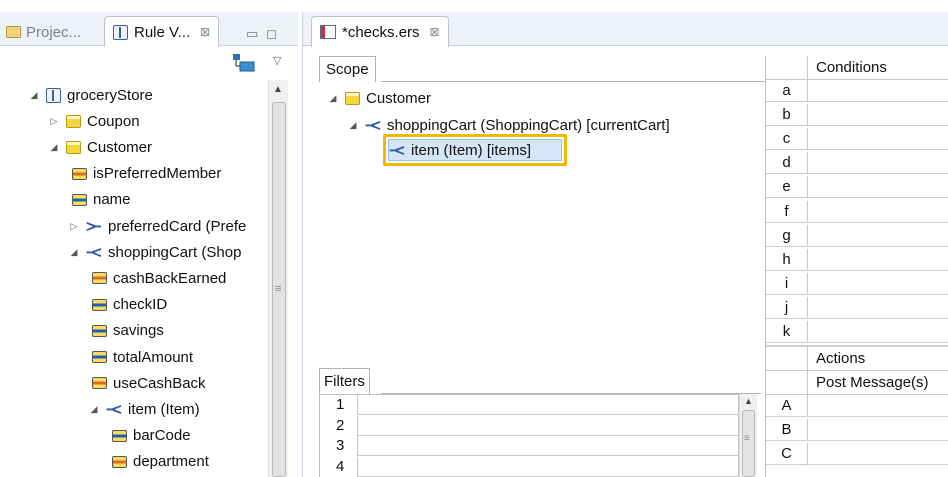 The width and height of the screenshot is (948, 477). Describe the element at coordinates (128, 331) in the screenshot. I see `vocabulary-tree-node: savings` at that location.